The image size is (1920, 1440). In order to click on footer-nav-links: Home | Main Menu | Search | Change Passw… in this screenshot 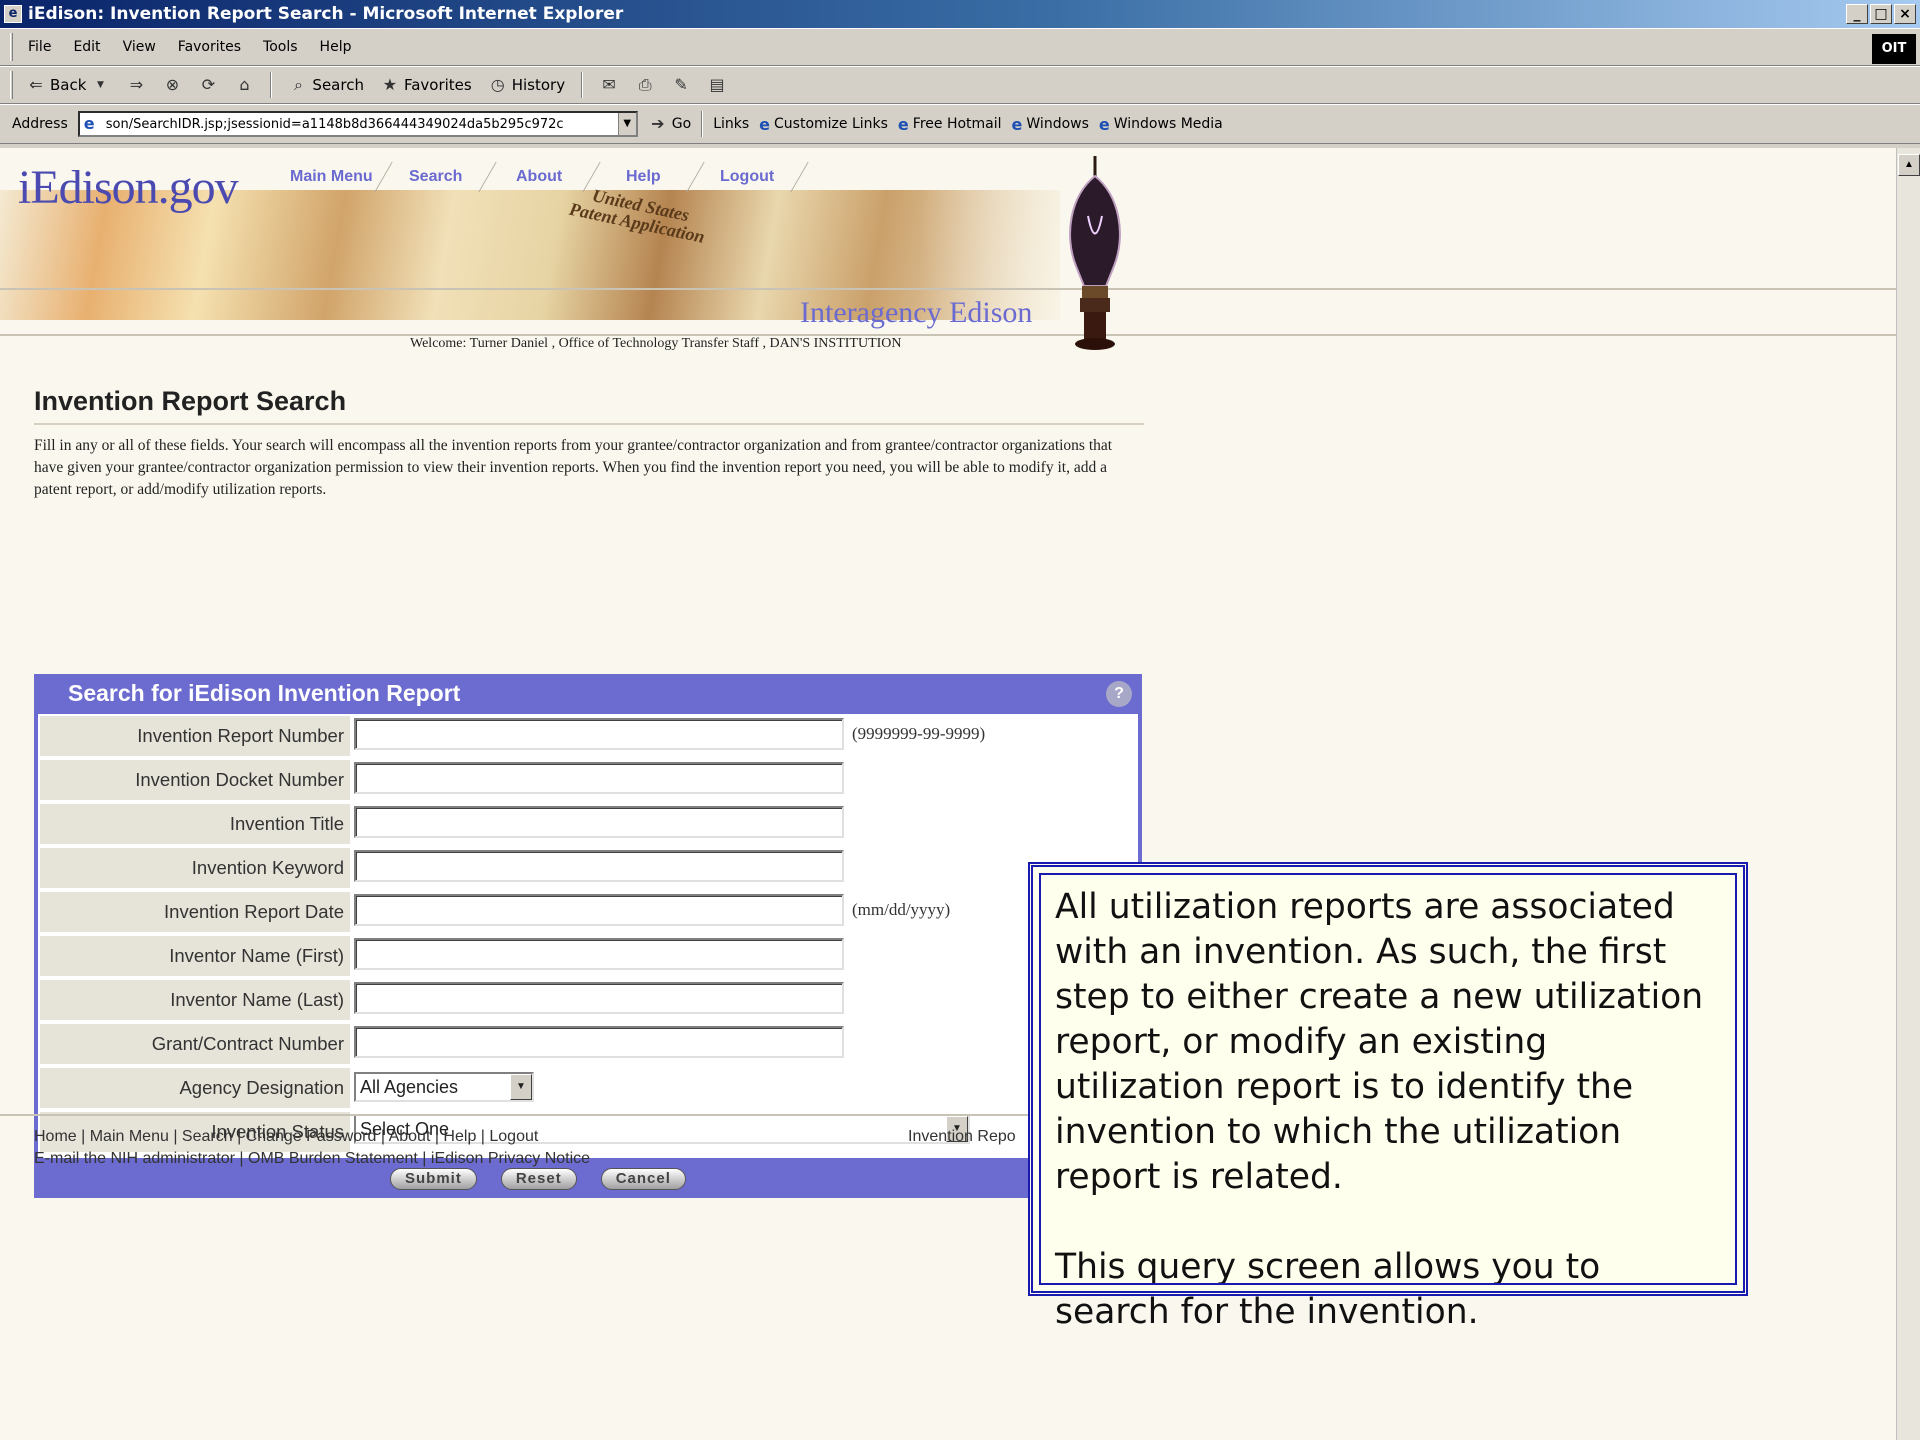, I will do `click(286, 1137)`.